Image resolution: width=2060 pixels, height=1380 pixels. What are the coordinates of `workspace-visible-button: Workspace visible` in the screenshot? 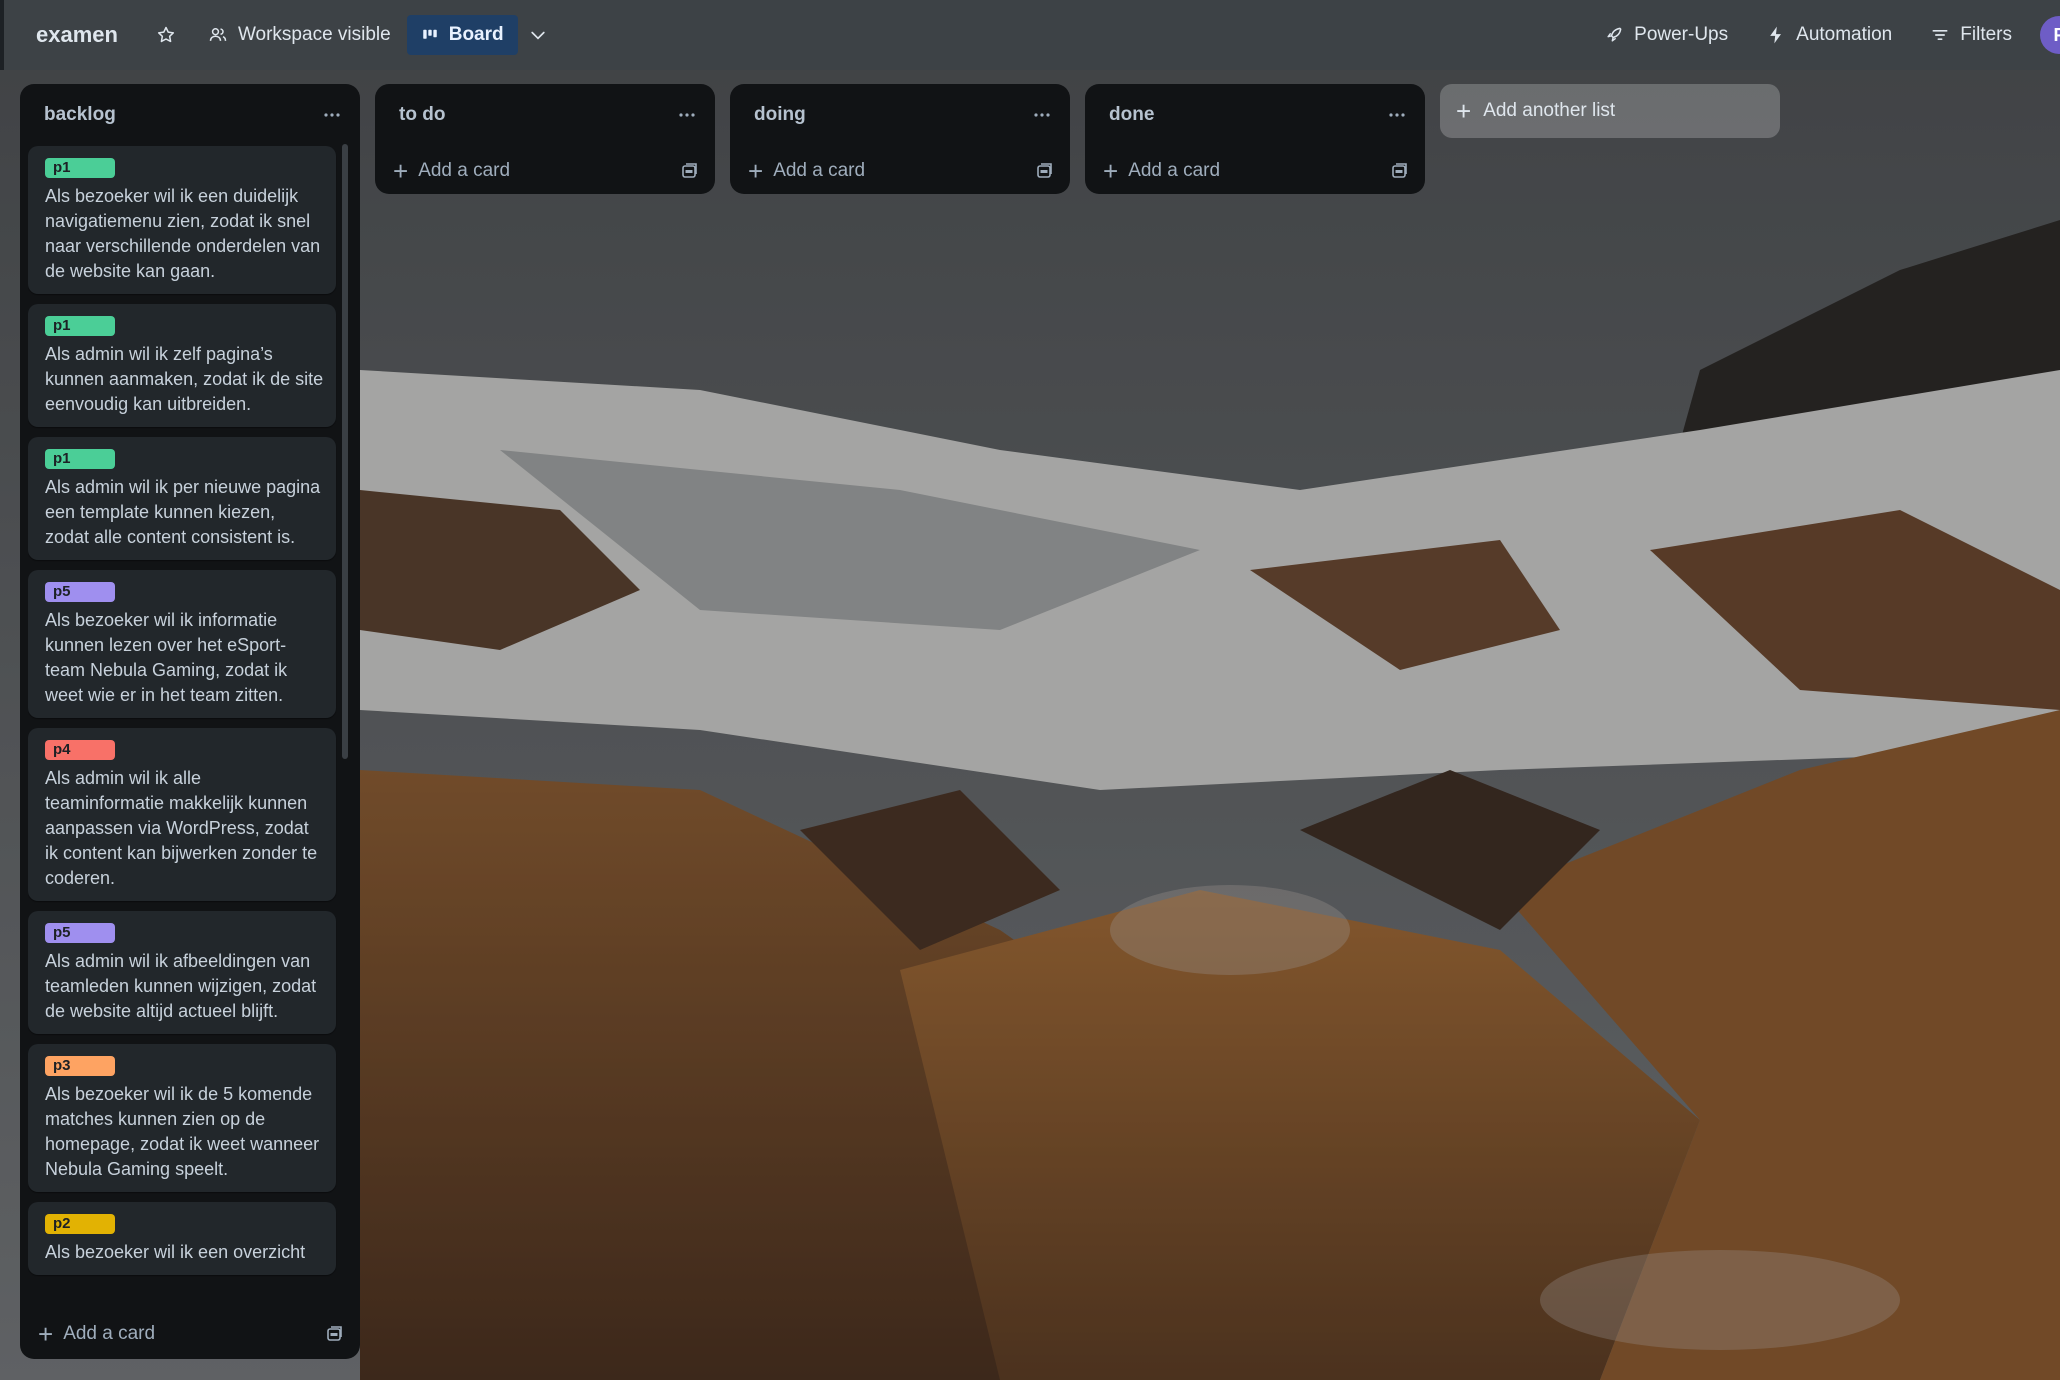 It's located at (299, 35).